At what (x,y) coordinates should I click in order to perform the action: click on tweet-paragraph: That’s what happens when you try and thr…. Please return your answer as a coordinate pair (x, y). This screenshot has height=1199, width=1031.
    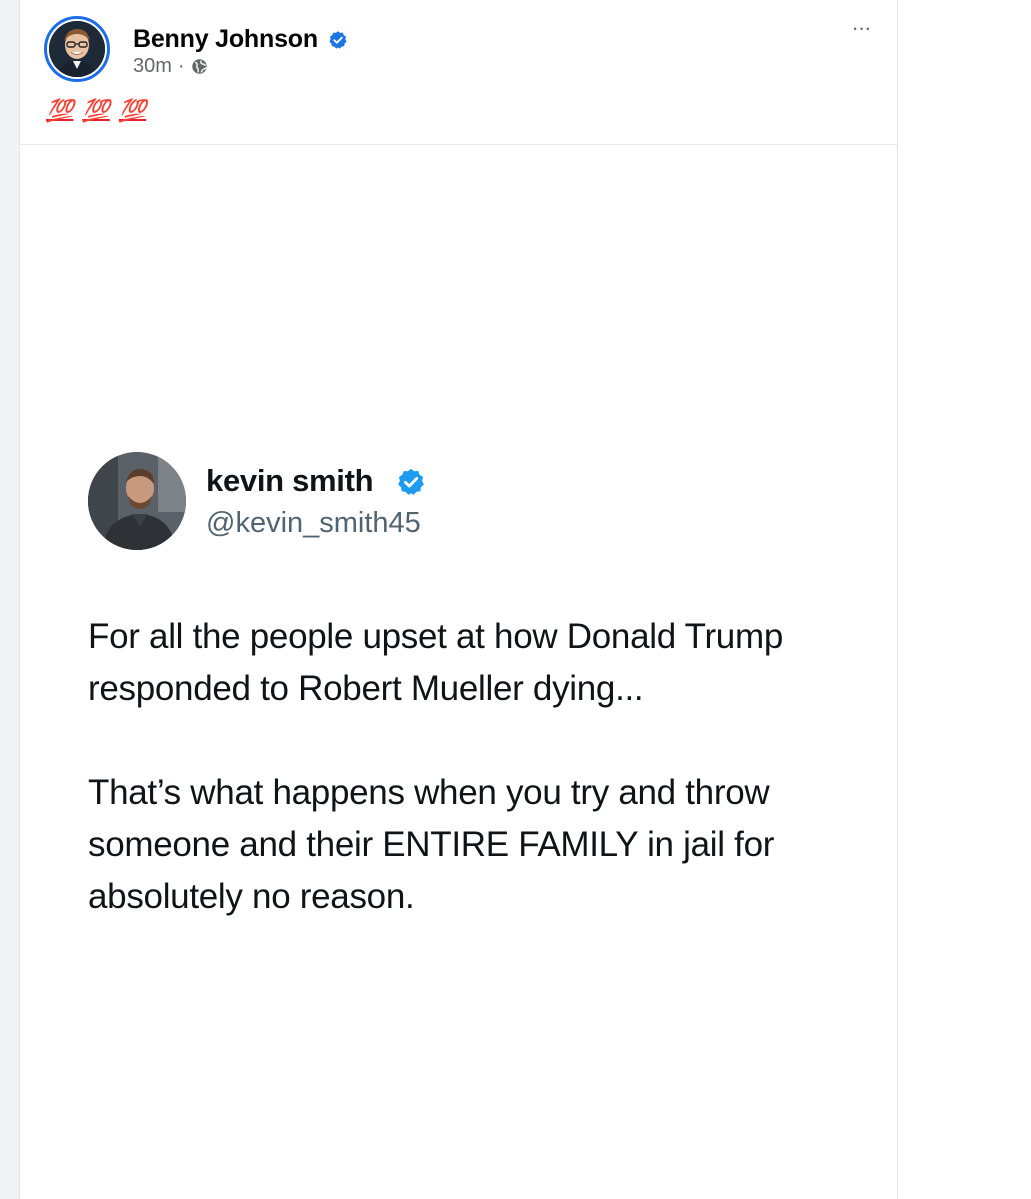
    Looking at the image, I should click on (431, 844).